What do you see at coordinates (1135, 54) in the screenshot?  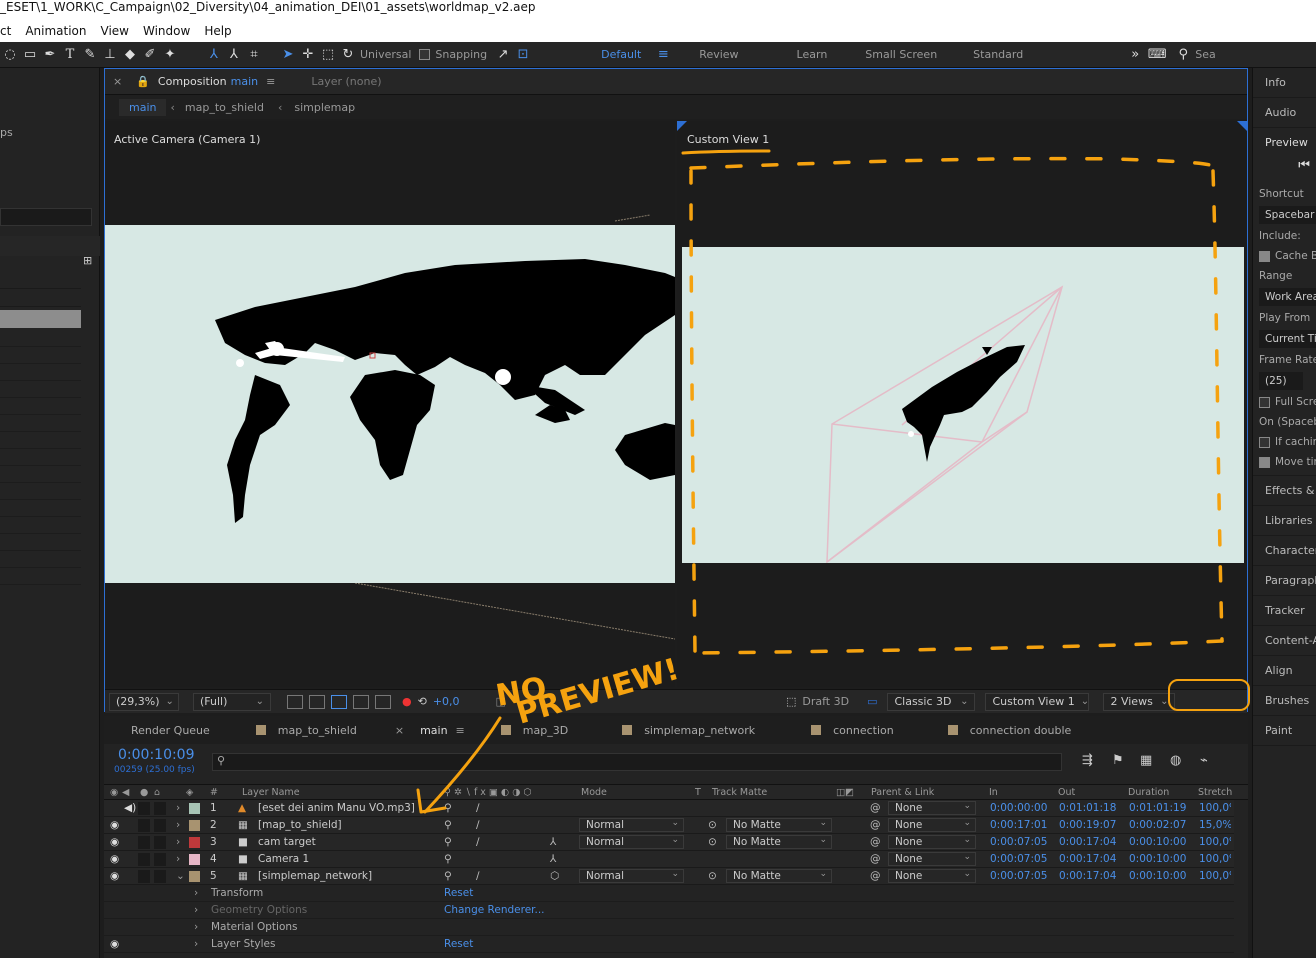 I see `more-workspaces-icon: »` at bounding box center [1135, 54].